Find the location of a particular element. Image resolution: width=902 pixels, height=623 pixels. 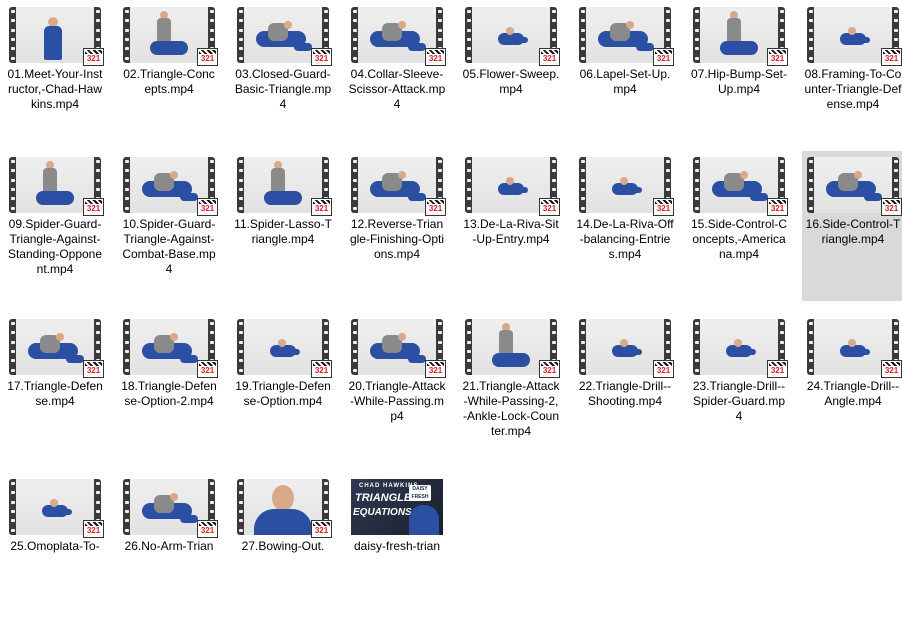

poster-title: TRIANGLE is located at coordinates (383, 498).